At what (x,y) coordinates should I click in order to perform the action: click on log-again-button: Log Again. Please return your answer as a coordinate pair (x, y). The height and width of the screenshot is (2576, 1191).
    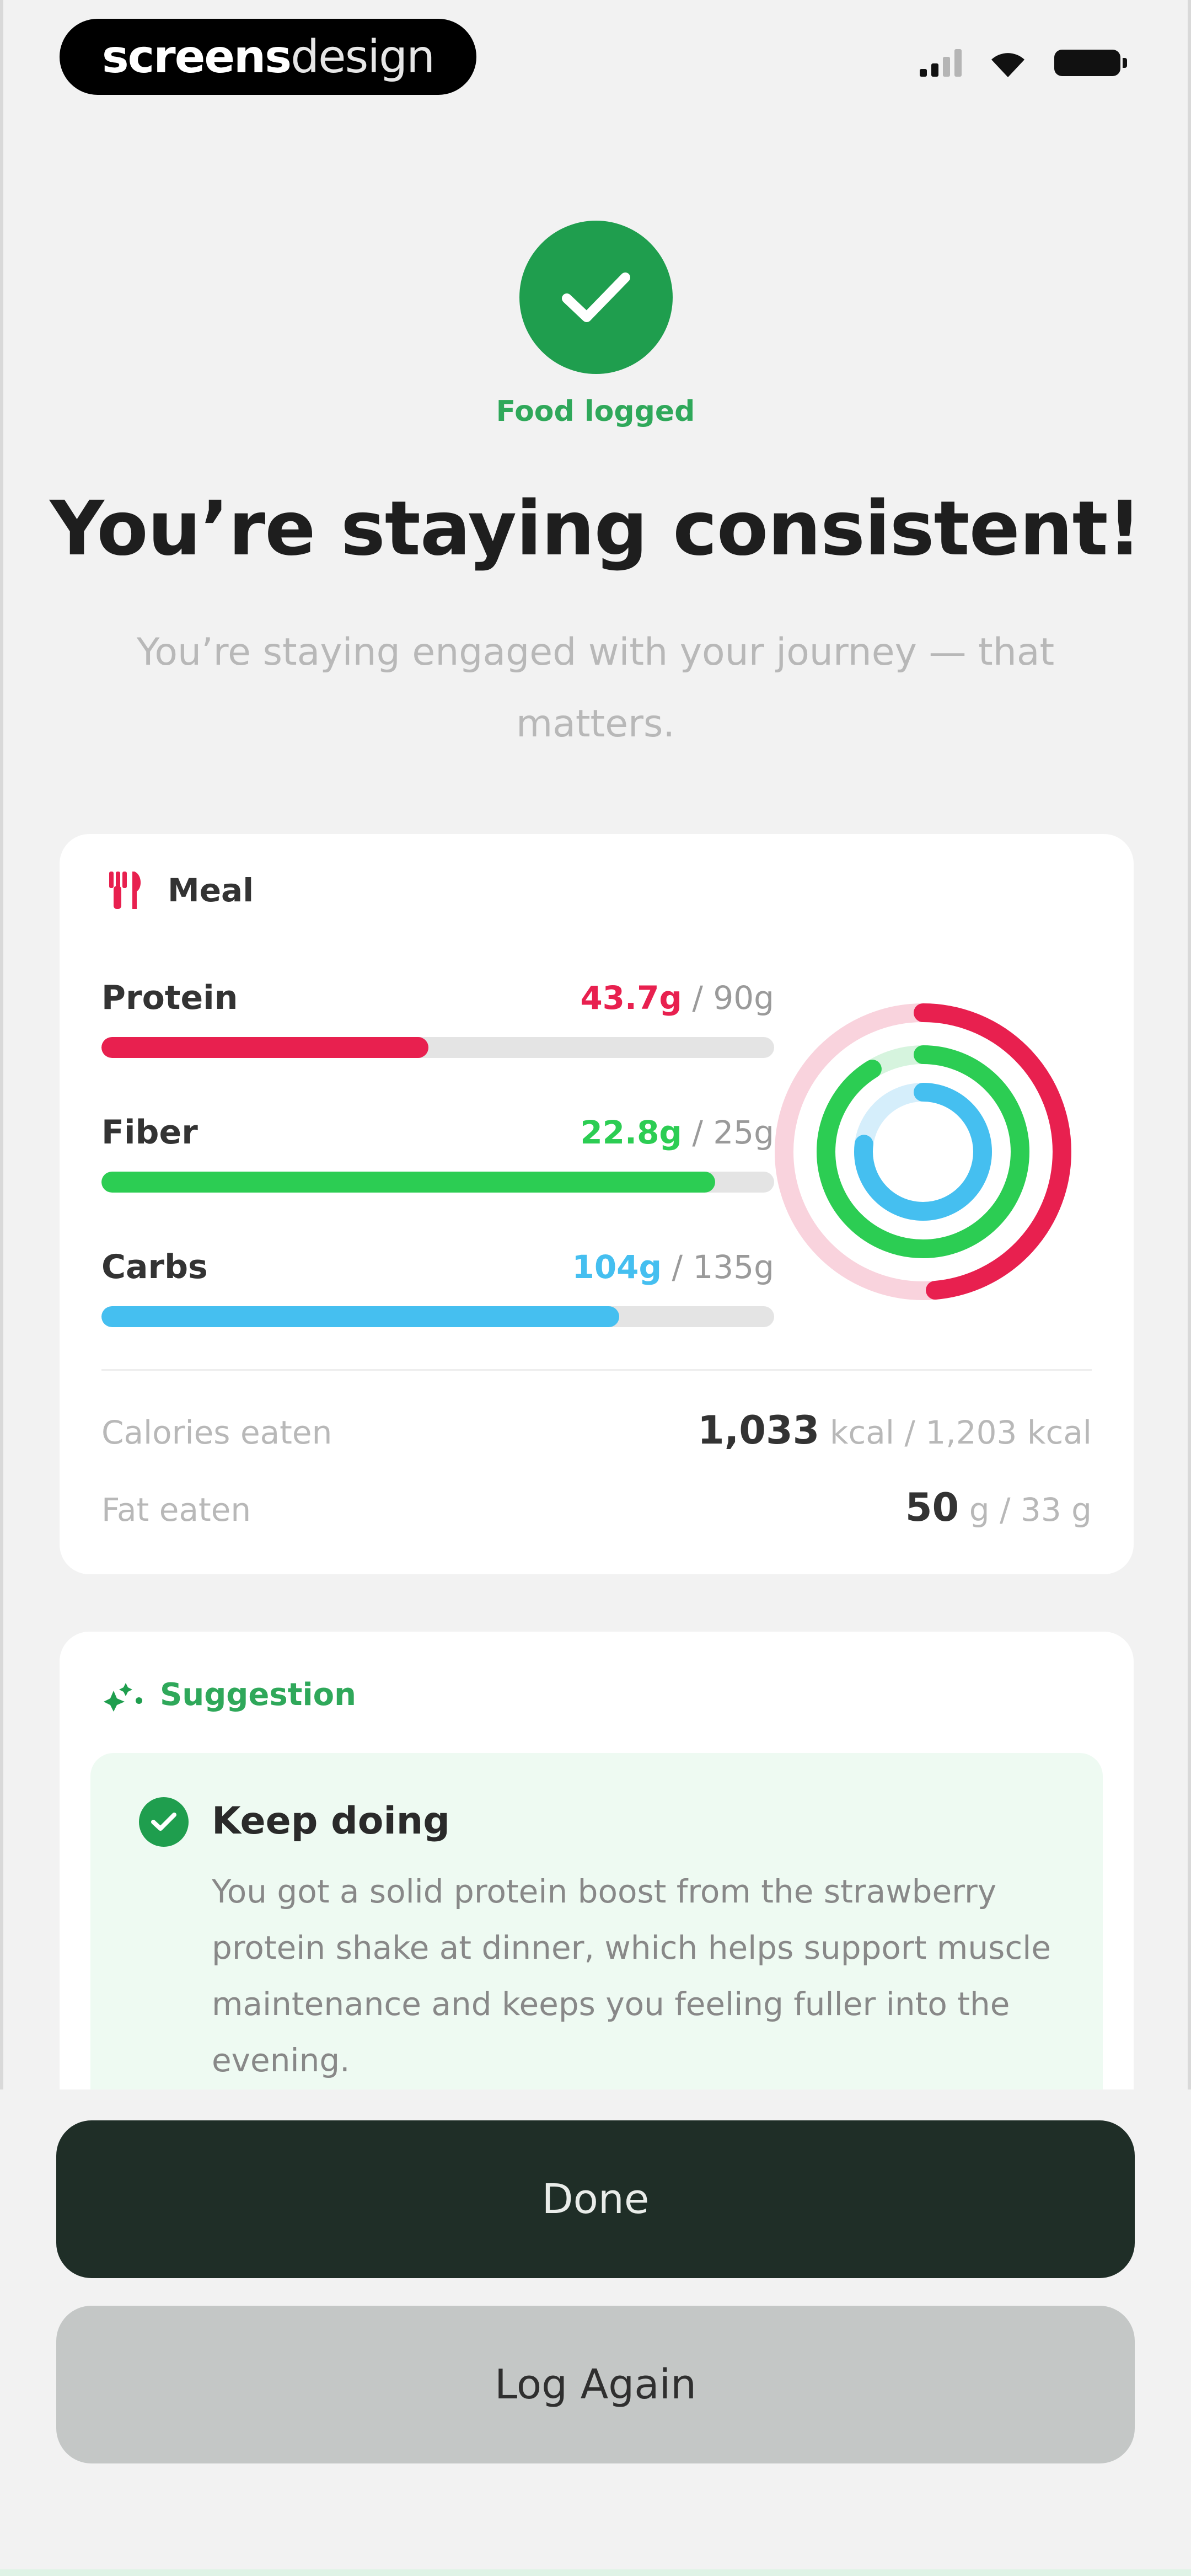
    Looking at the image, I should click on (595, 2384).